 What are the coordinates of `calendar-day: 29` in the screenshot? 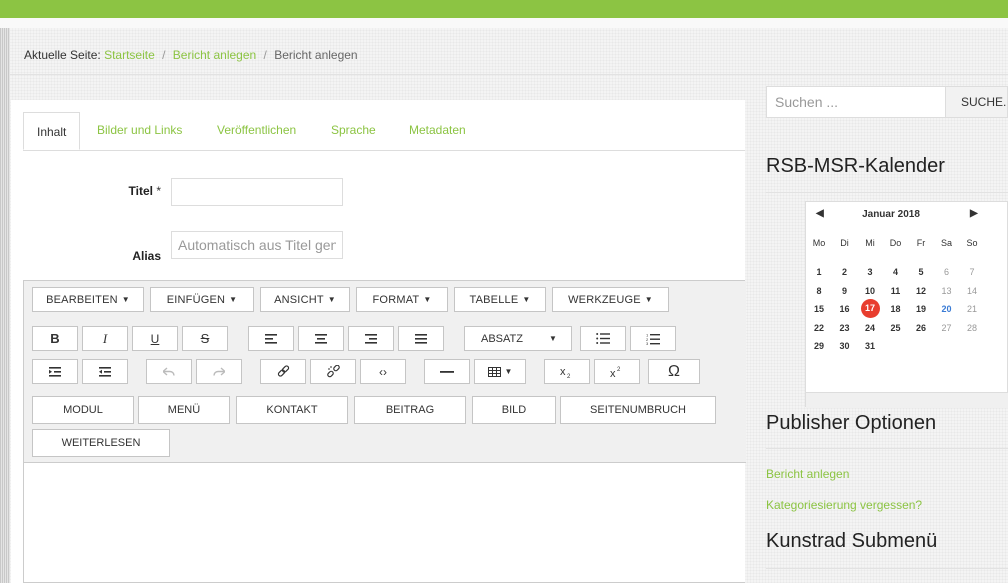 It's located at (819, 346).